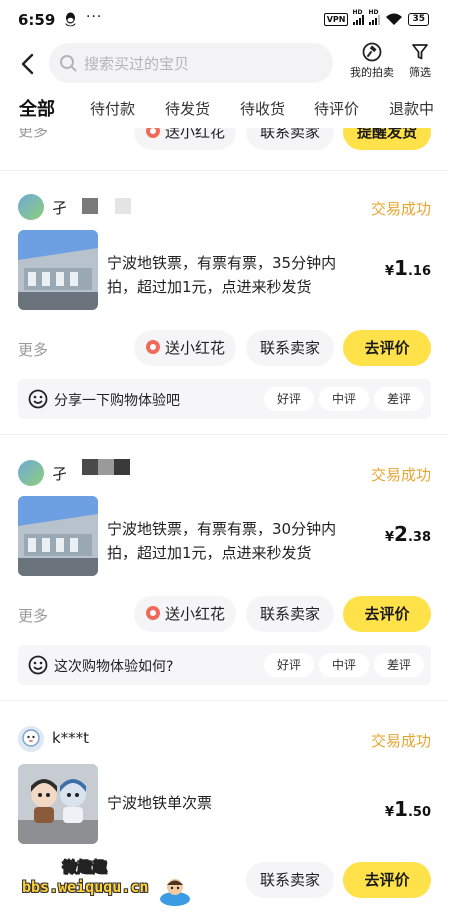 The width and height of the screenshot is (449, 920). Describe the element at coordinates (420, 52) in the screenshot. I see `filter-icon` at that location.